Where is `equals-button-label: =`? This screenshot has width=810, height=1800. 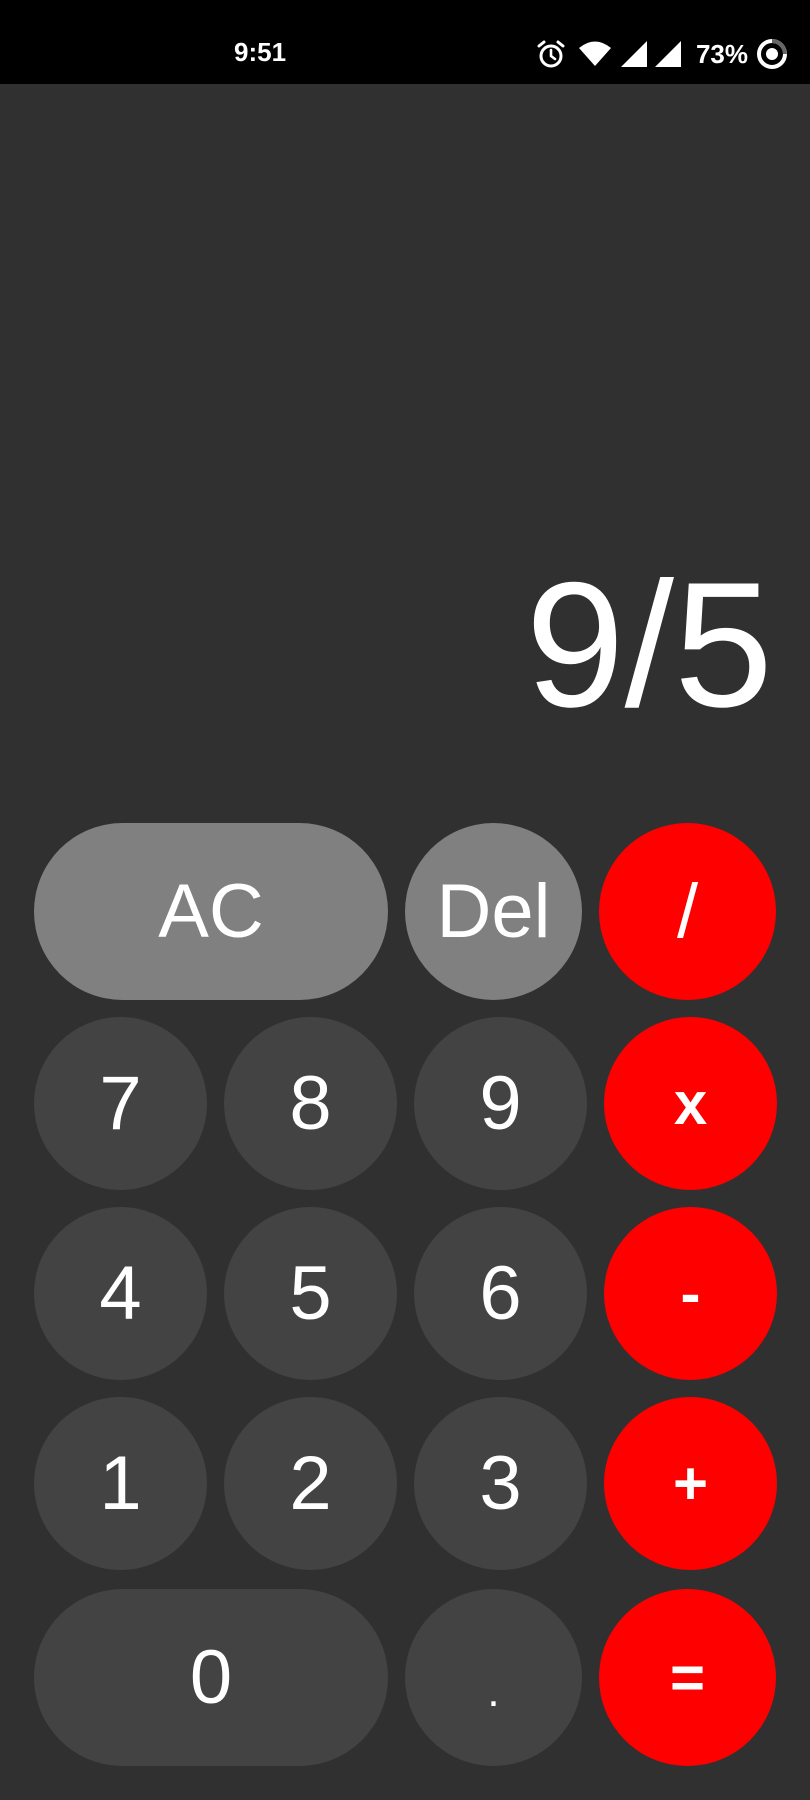 equals-button-label: = is located at coordinates (687, 1677).